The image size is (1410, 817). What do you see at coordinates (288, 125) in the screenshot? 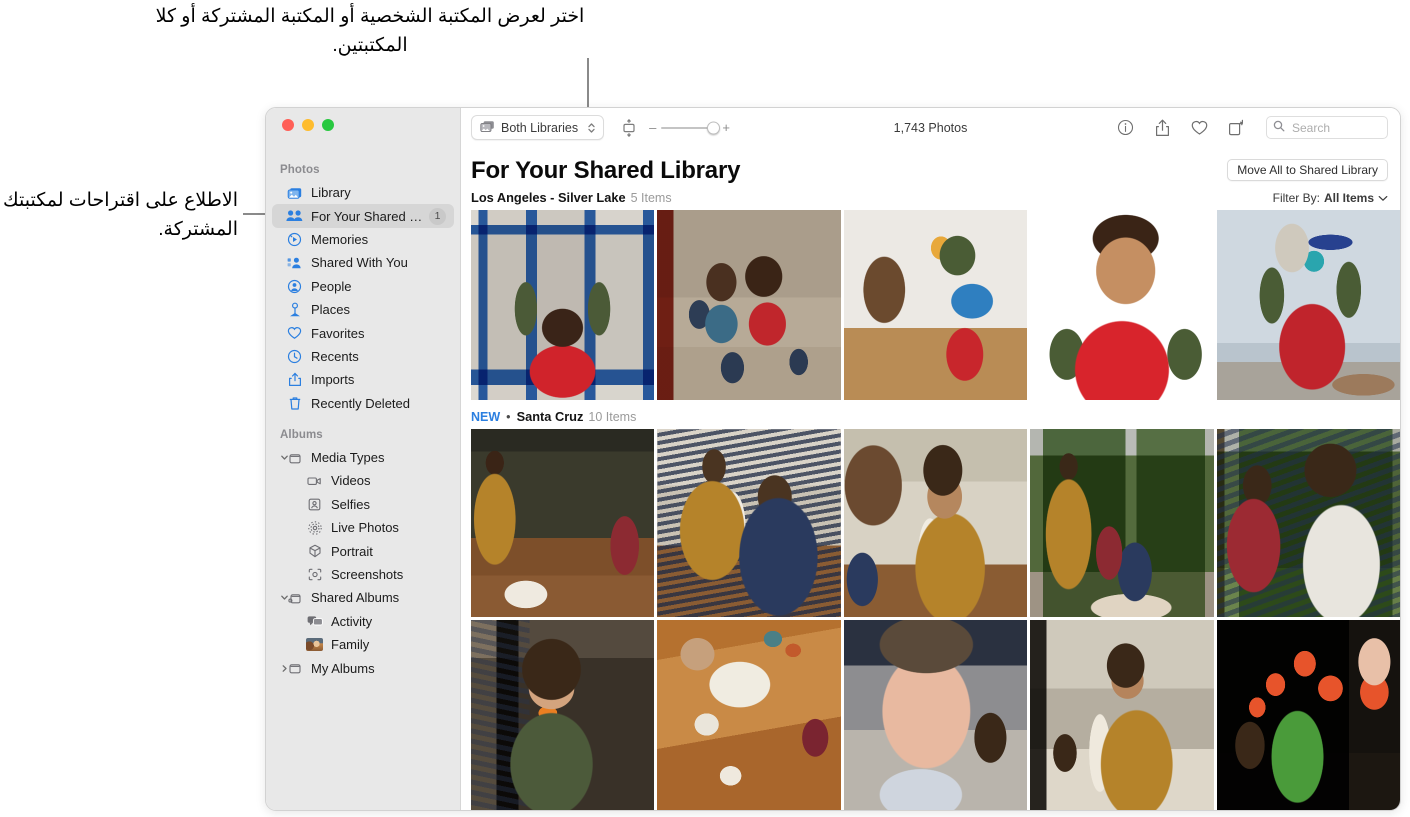
I see `close-button` at bounding box center [288, 125].